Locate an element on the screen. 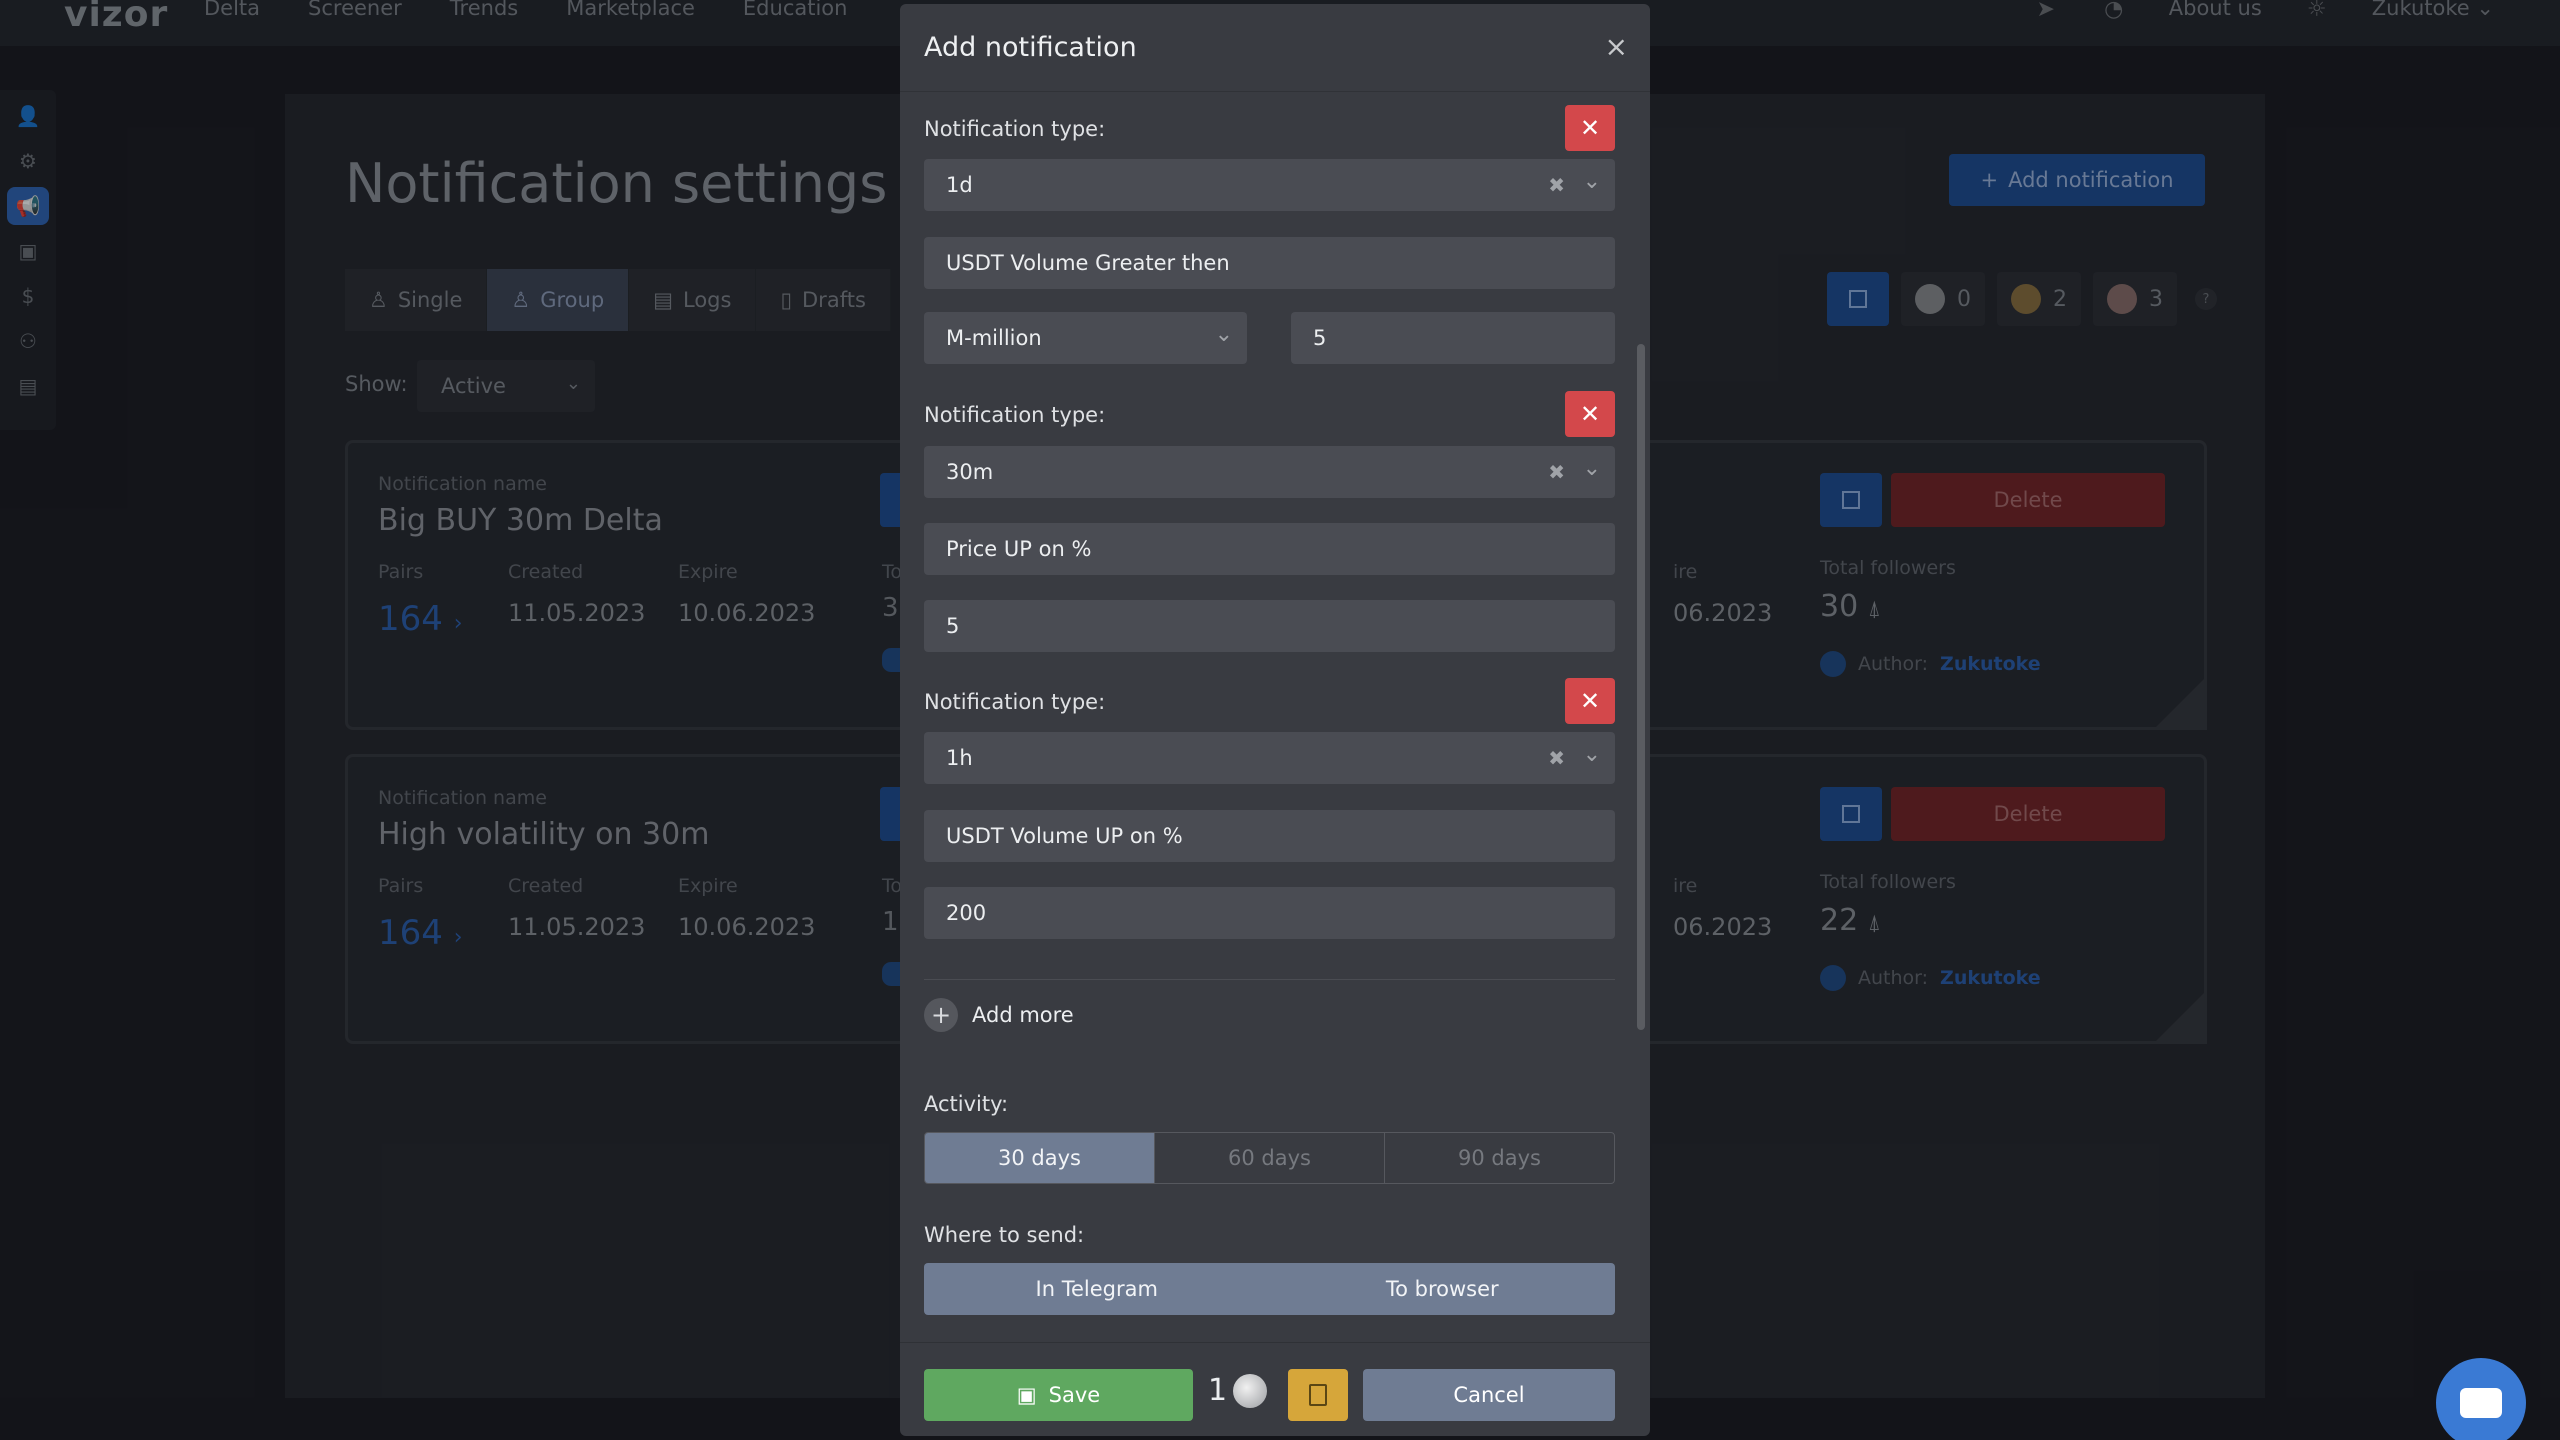  where-to-send-label: Where to send: is located at coordinates (1004, 1235).